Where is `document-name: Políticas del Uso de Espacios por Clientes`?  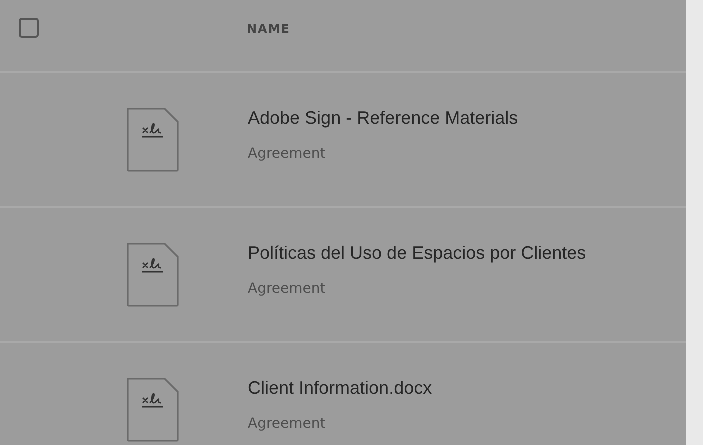
document-name: Políticas del Uso de Espacios por Clientes is located at coordinates (417, 253).